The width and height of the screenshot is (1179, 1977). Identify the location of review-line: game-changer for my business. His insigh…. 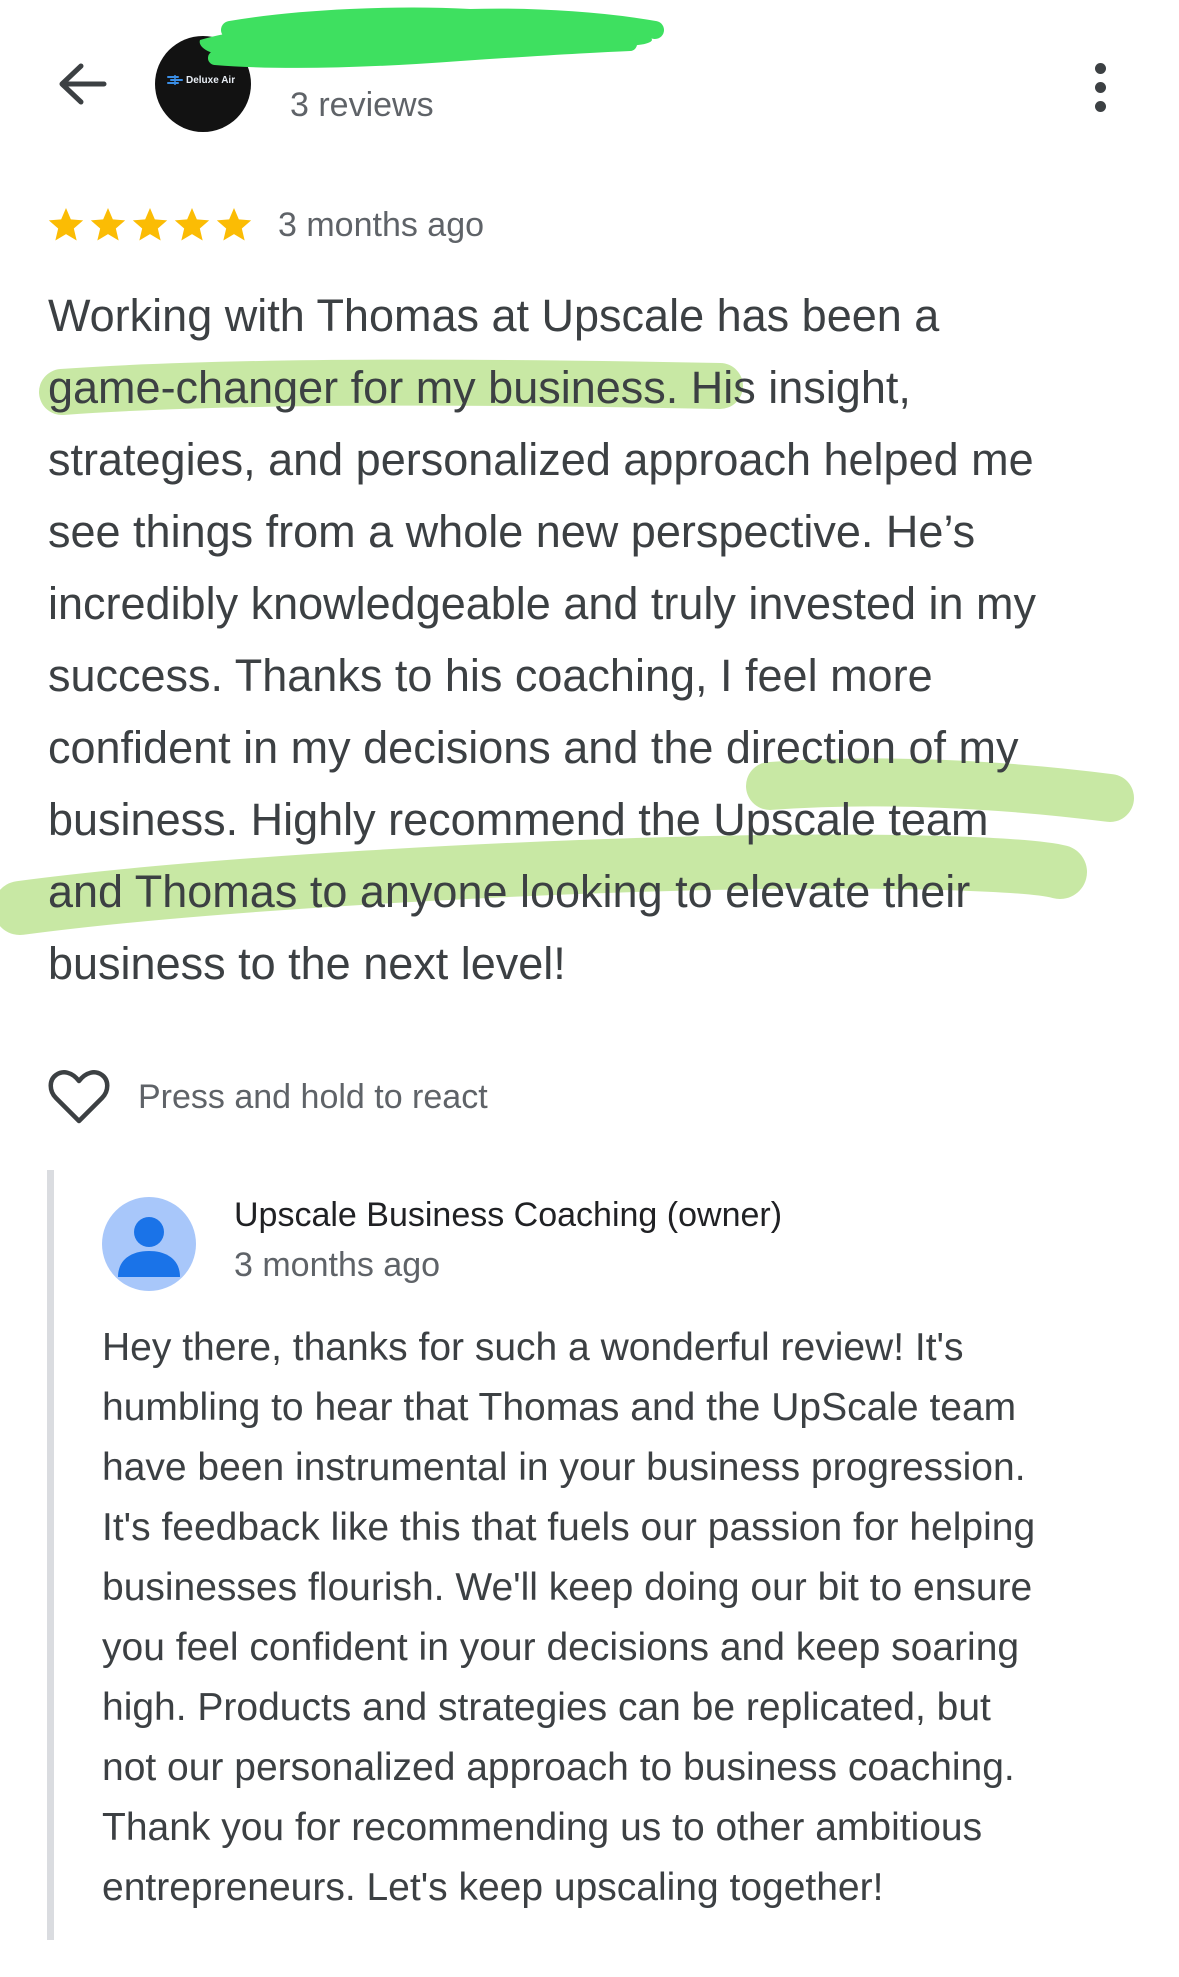
(479, 387).